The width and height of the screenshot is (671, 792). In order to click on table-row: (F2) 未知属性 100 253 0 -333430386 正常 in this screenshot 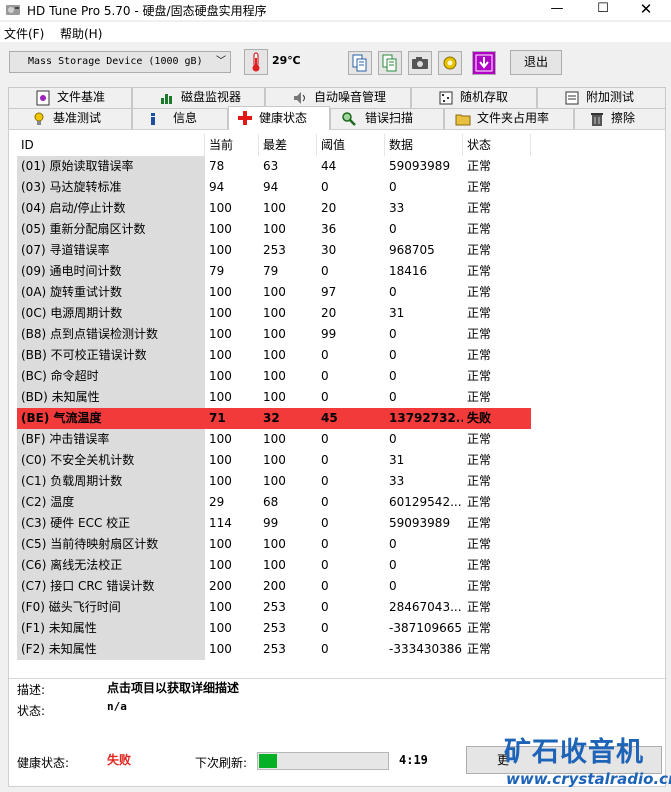, I will do `click(274, 649)`.